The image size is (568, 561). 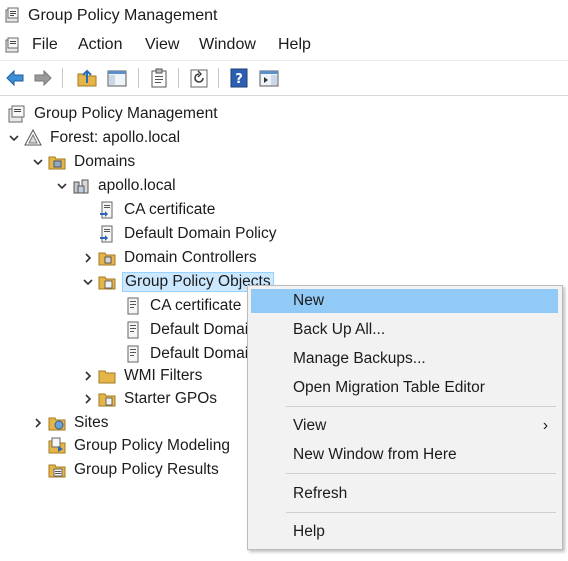 What do you see at coordinates (375, 454) in the screenshot?
I see `context-menu-label: New Window from Here` at bounding box center [375, 454].